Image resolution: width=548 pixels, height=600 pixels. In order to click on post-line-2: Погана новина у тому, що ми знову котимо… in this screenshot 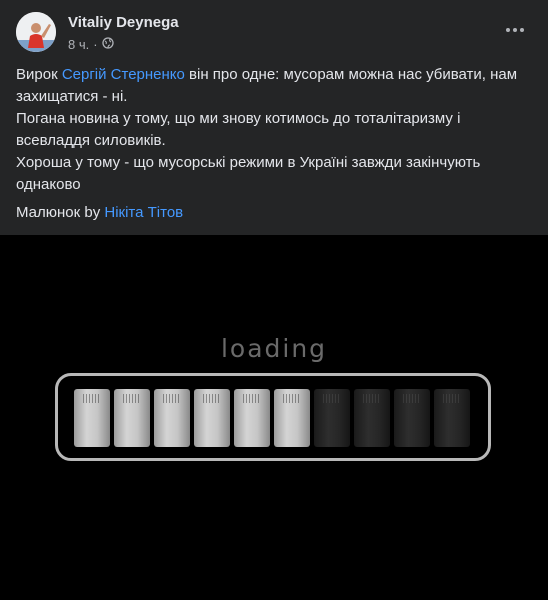, I will do `click(238, 129)`.